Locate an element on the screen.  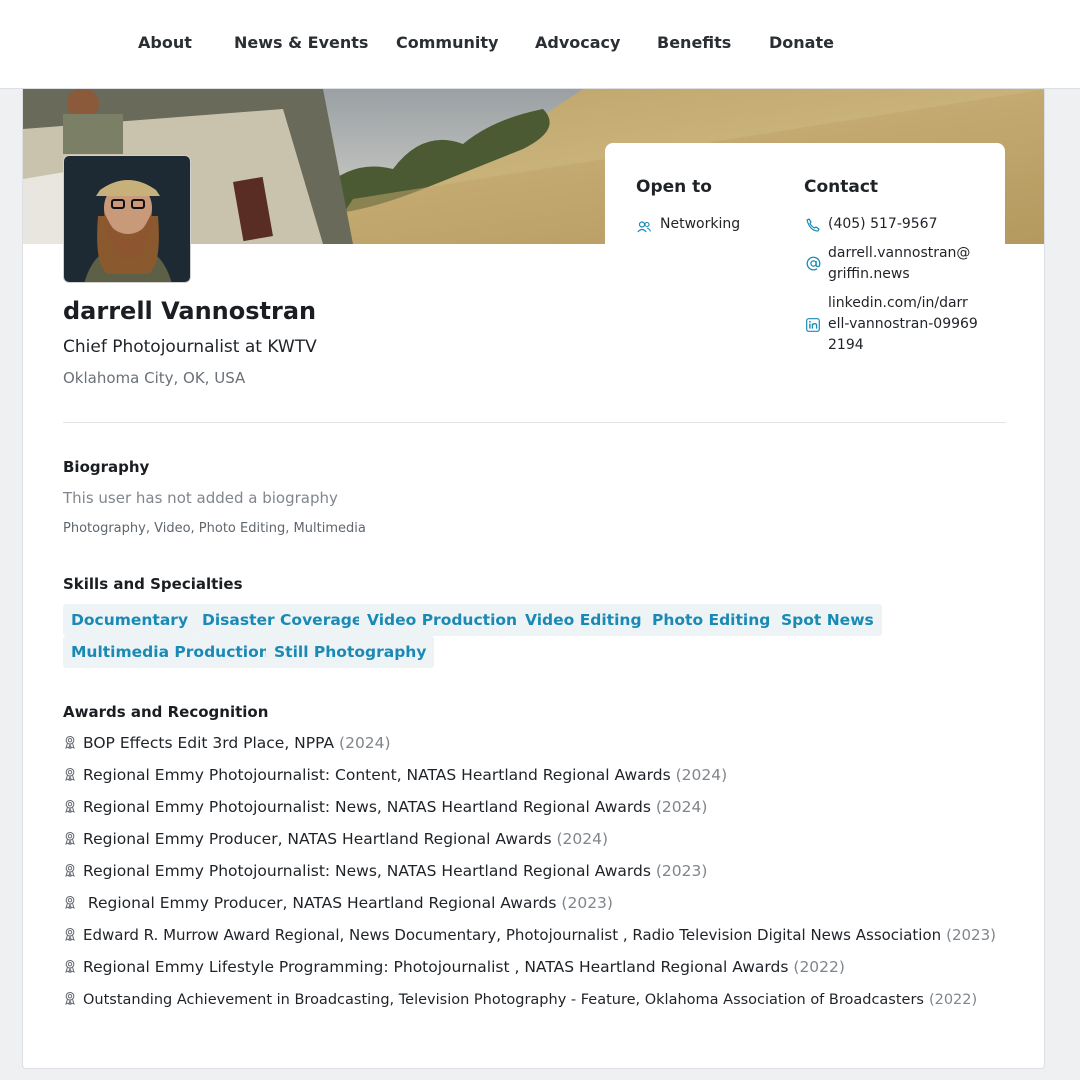
nav-news-events: News & Events is located at coordinates (301, 42).